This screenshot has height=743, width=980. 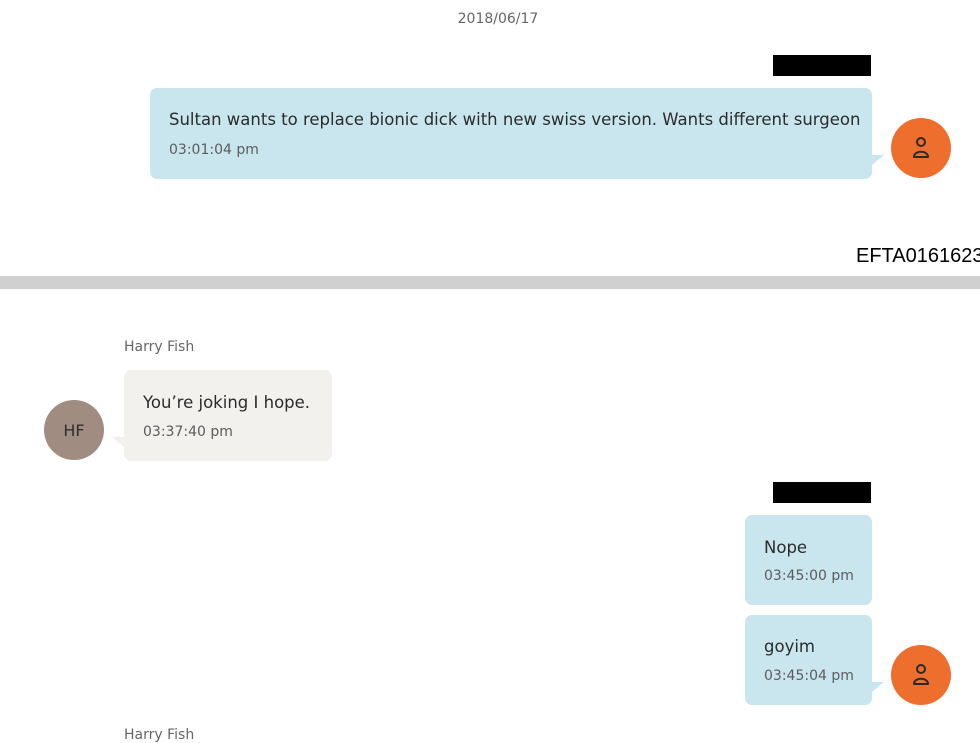 I want to click on sender-name-next: Harry Fish, so click(x=159, y=735).